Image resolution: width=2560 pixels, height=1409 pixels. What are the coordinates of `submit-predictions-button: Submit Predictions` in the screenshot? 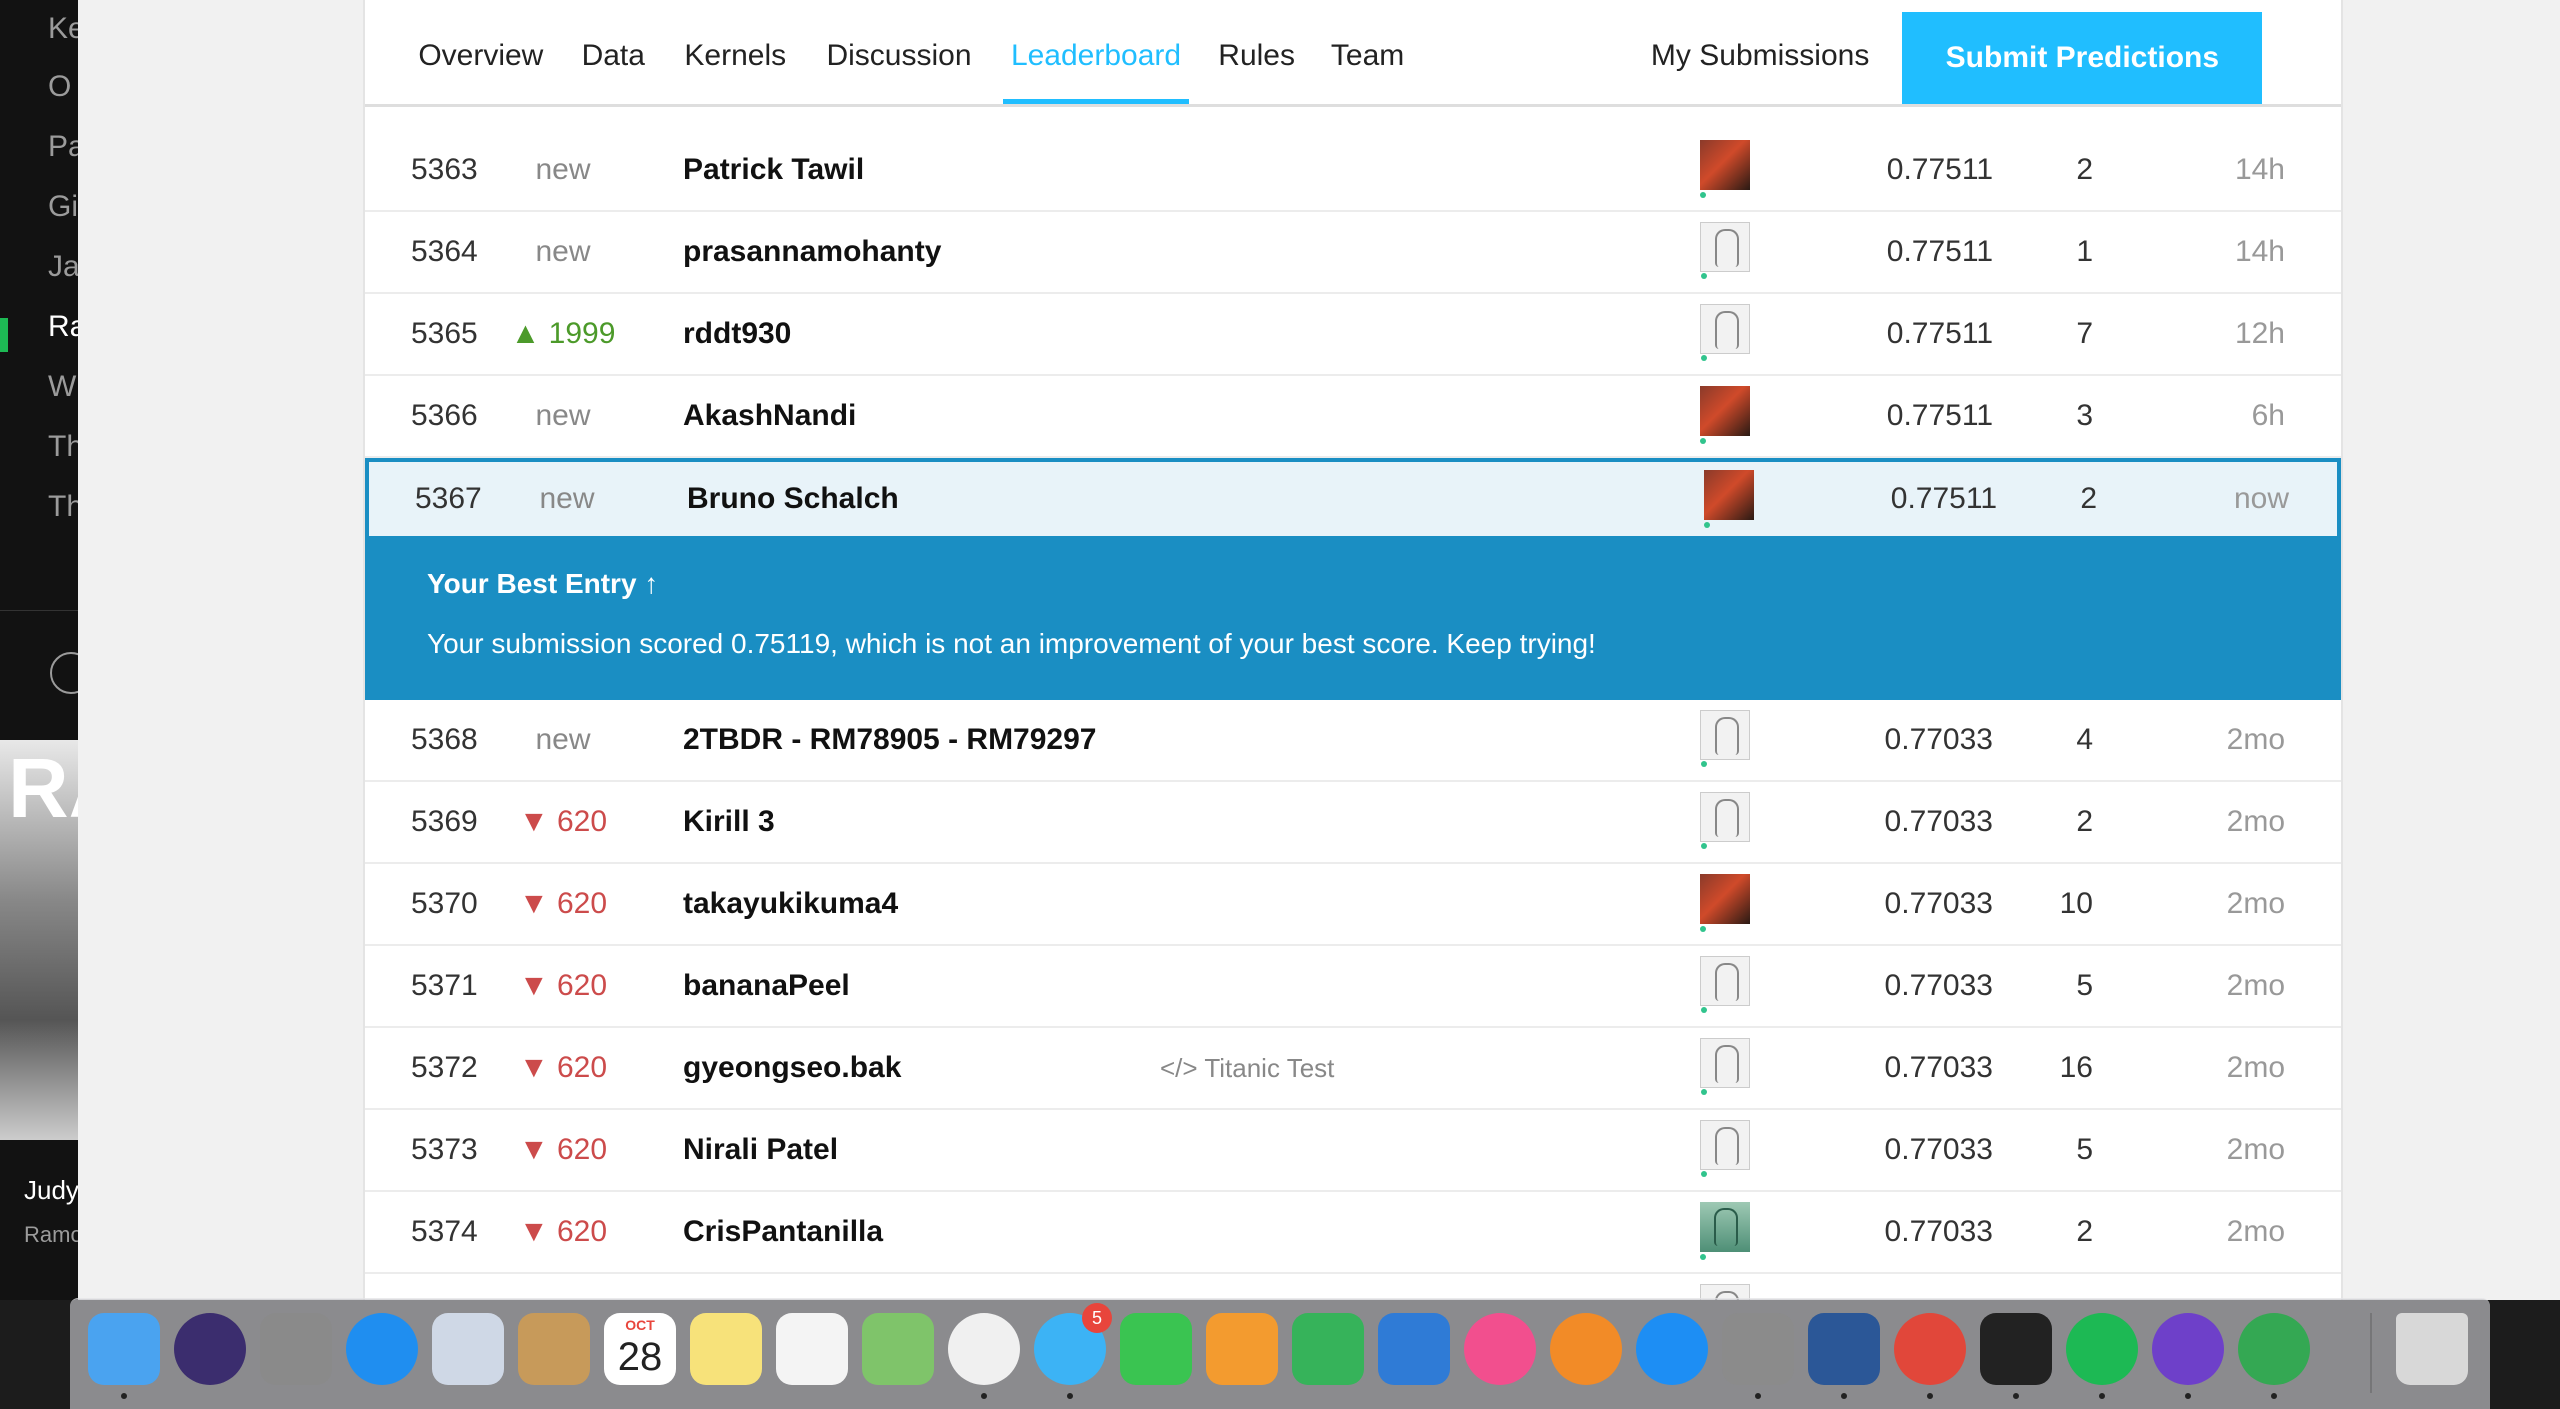 It's located at (2082, 58).